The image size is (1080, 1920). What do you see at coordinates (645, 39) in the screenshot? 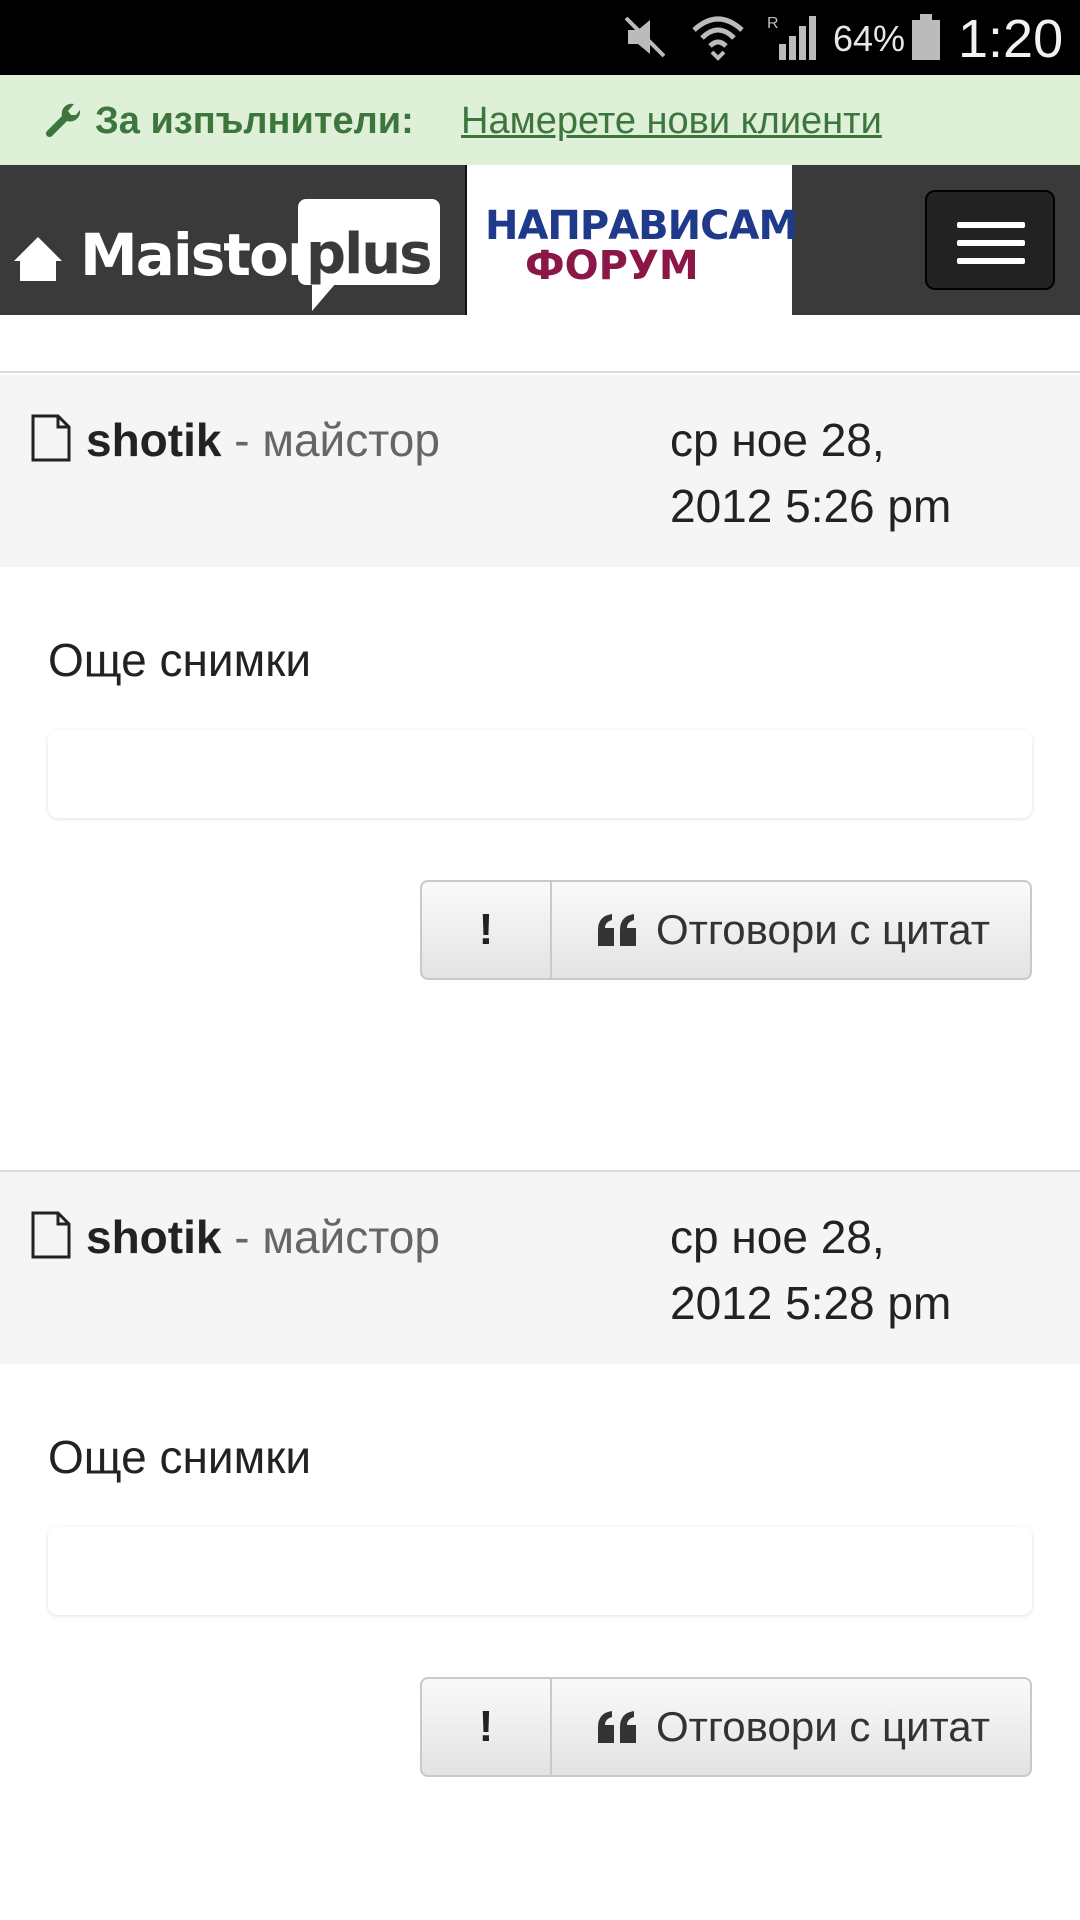
I see `mute-icon` at bounding box center [645, 39].